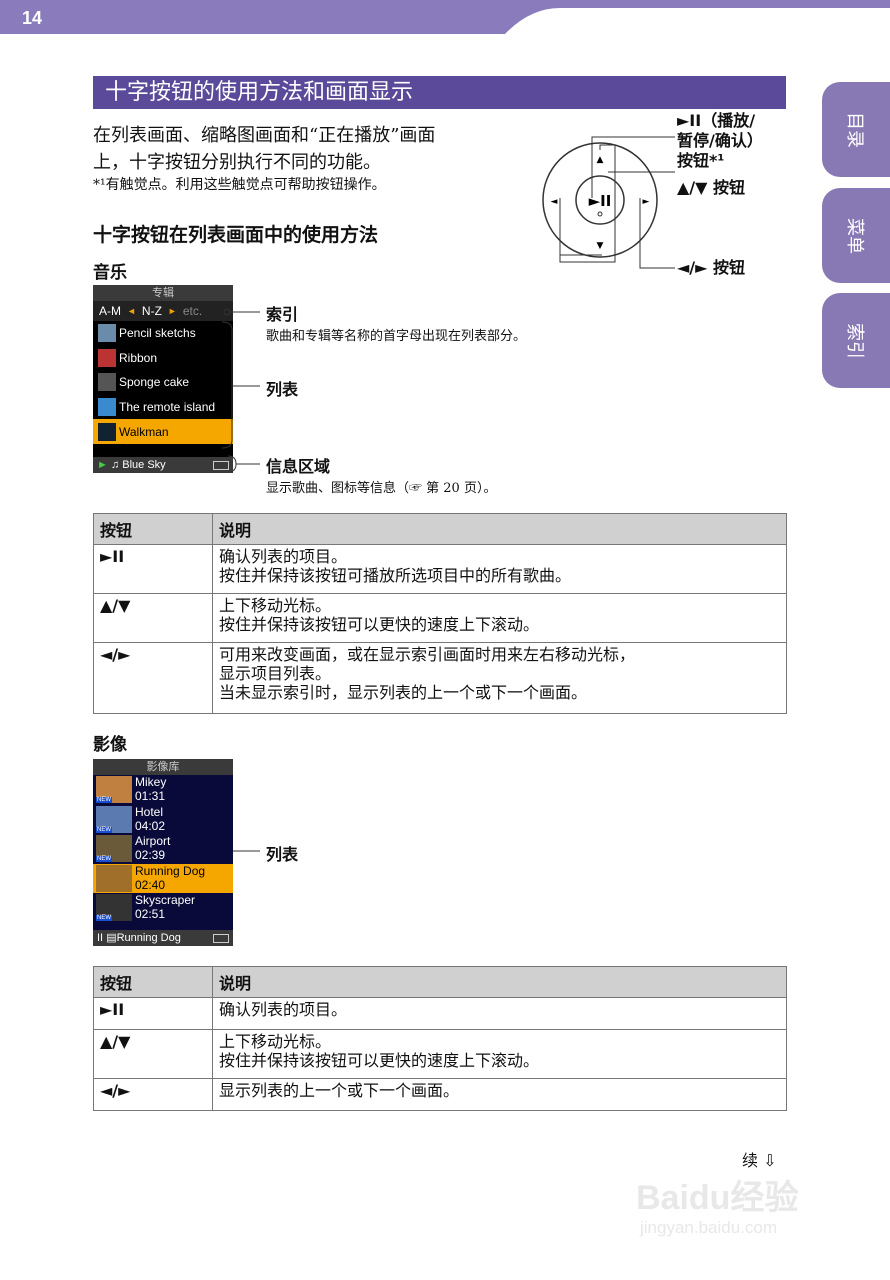  I want to click on music-heading: 音乐, so click(110, 273).